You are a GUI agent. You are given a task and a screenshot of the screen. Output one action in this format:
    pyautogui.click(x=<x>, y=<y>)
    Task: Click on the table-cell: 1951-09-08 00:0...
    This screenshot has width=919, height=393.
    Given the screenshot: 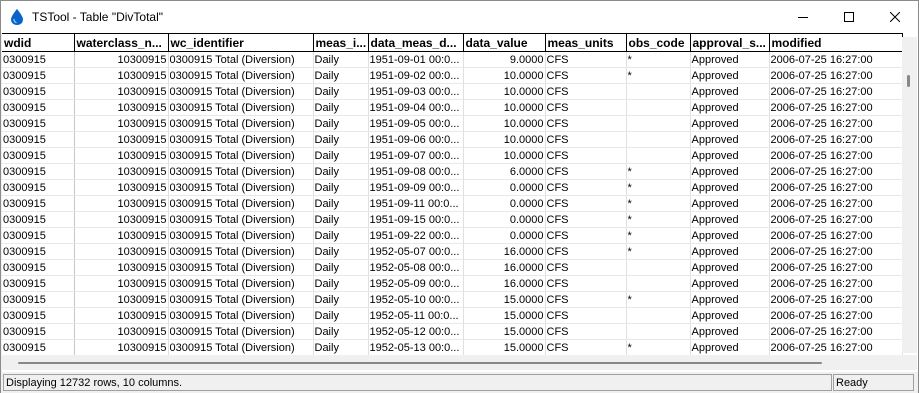 What is the action you would take?
    pyautogui.click(x=416, y=171)
    